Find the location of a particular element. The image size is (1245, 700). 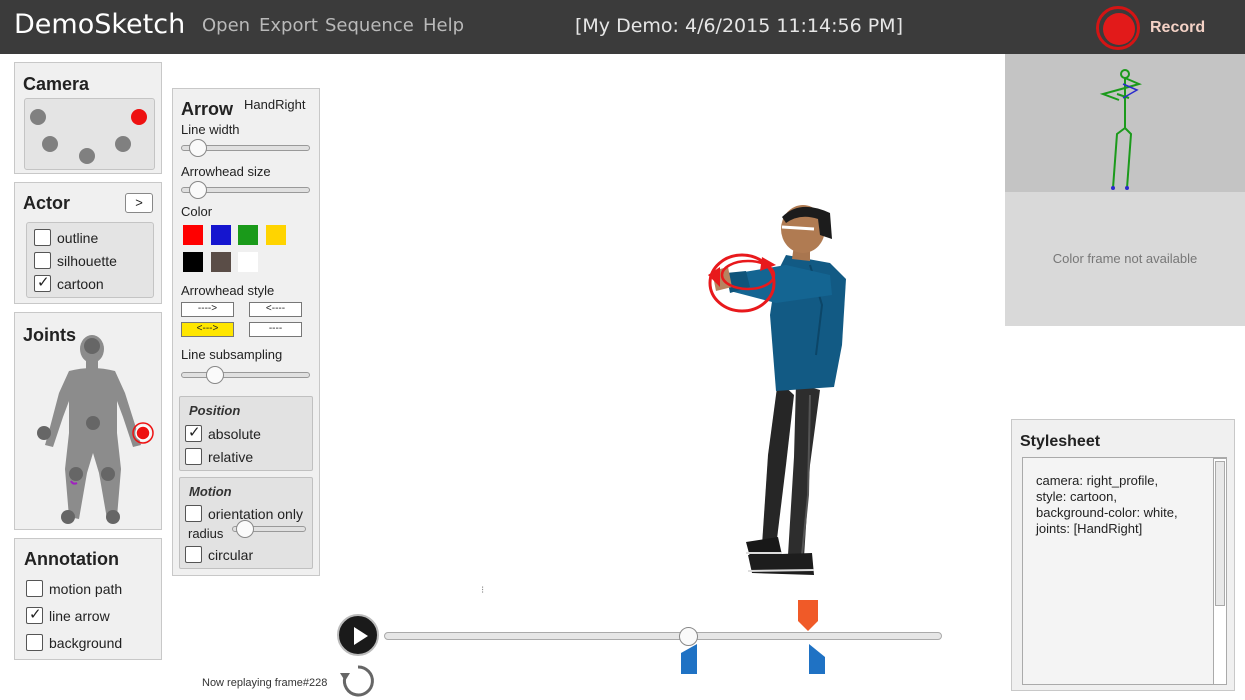

trim-start-marker-icon is located at coordinates (689, 659).